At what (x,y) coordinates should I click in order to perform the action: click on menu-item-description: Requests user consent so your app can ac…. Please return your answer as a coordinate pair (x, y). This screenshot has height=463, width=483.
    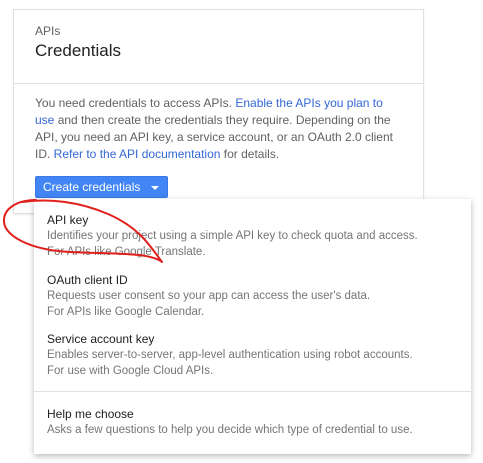
    Looking at the image, I should click on (209, 296).